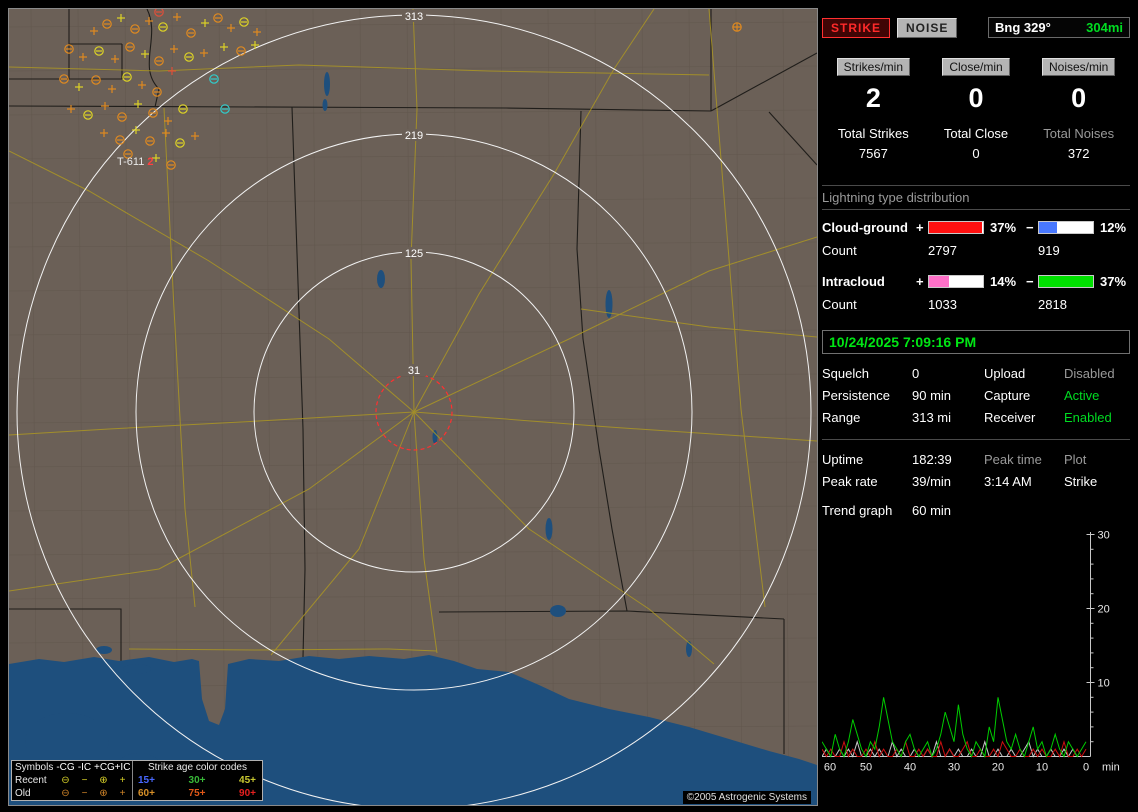 This screenshot has width=1138, height=812. Describe the element at coordinates (932, 395) in the screenshot. I see `persistence-value: 90 min` at that location.